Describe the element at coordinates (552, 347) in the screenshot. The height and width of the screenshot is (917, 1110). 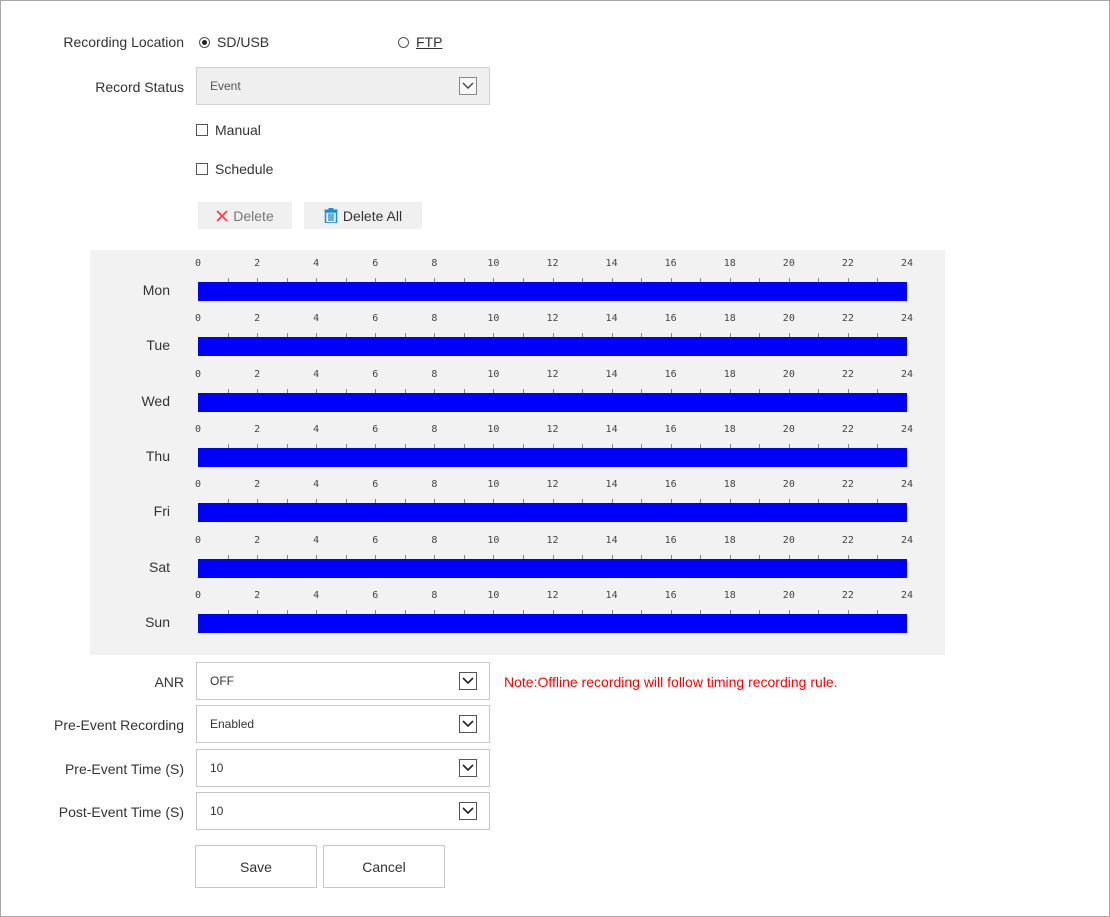
I see `schedule-bar-tue` at that location.